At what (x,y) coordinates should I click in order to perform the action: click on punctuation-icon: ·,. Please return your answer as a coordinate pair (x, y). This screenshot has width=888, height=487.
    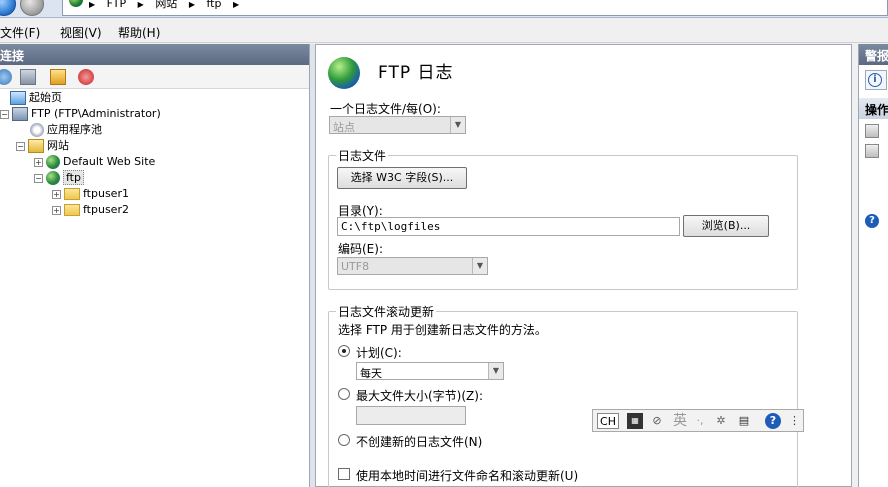
    Looking at the image, I should click on (700, 421).